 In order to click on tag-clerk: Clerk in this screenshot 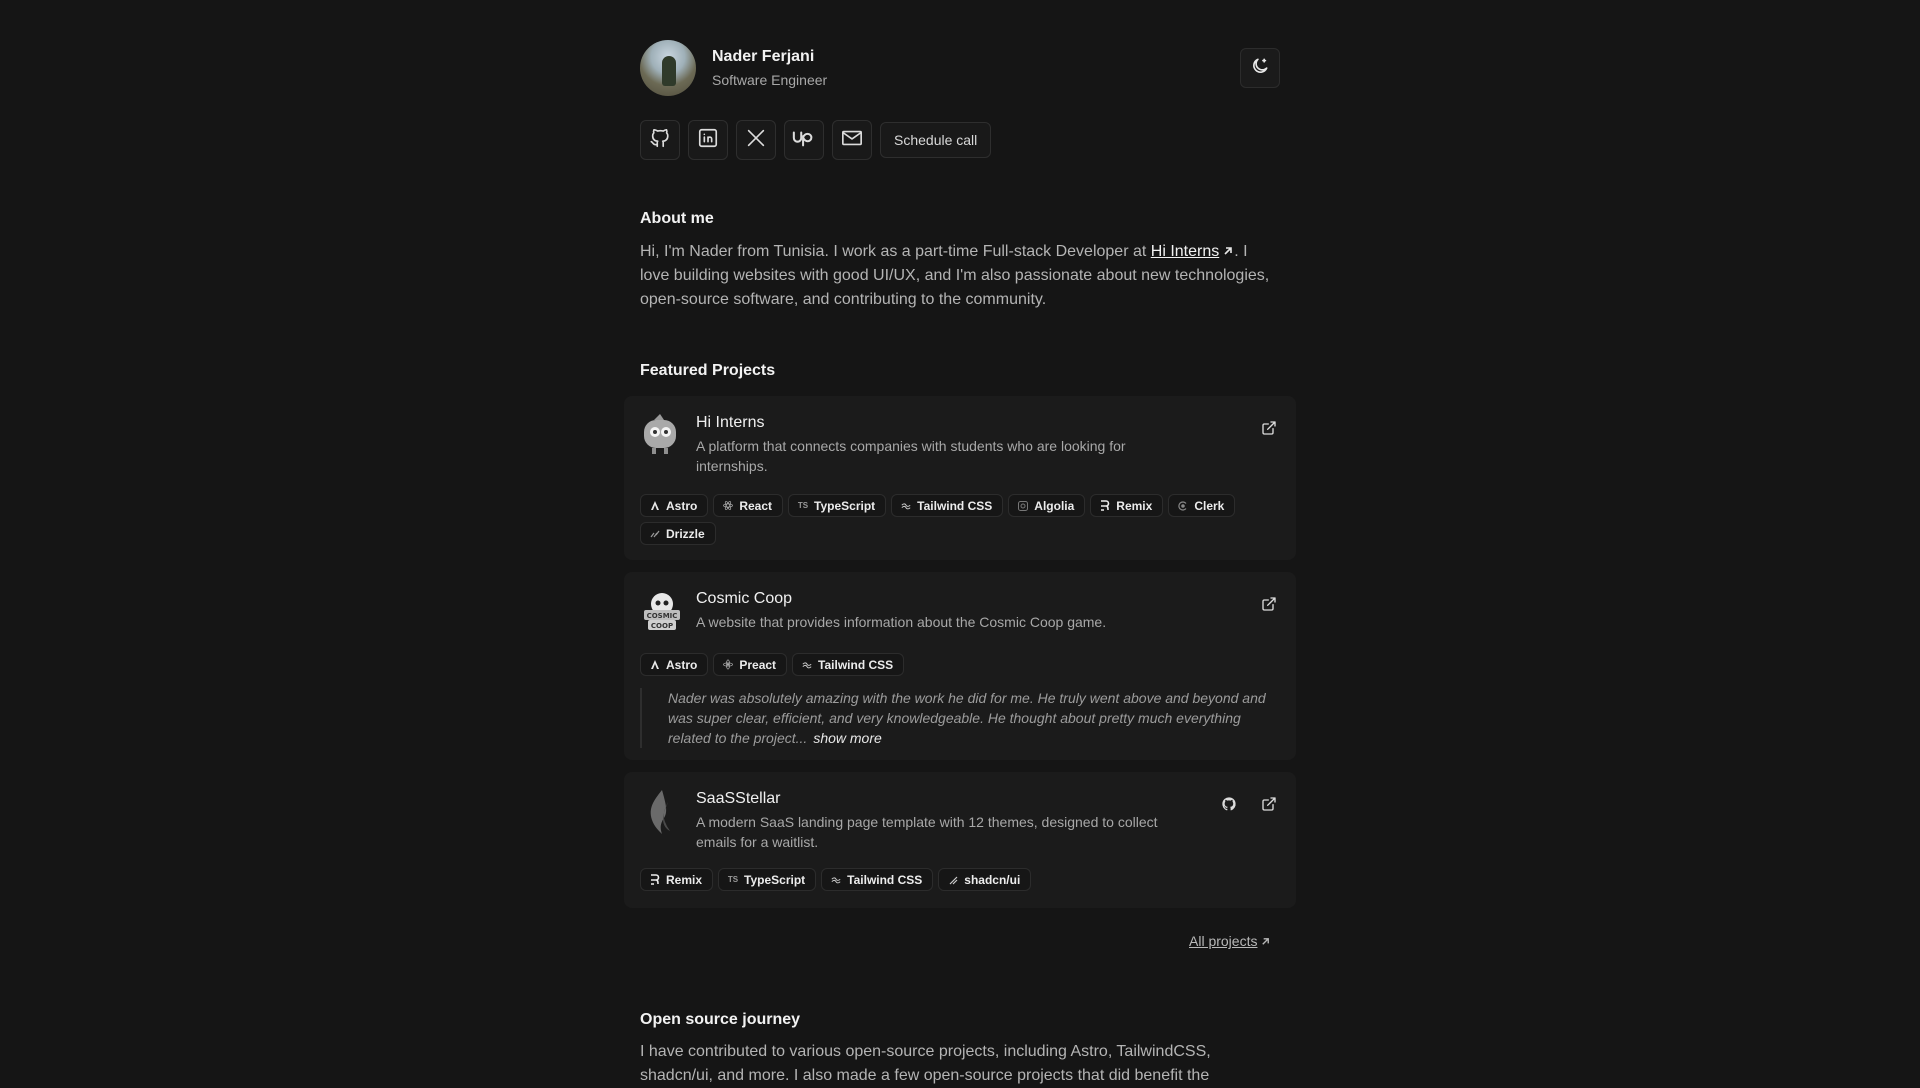, I will do `click(1202, 505)`.